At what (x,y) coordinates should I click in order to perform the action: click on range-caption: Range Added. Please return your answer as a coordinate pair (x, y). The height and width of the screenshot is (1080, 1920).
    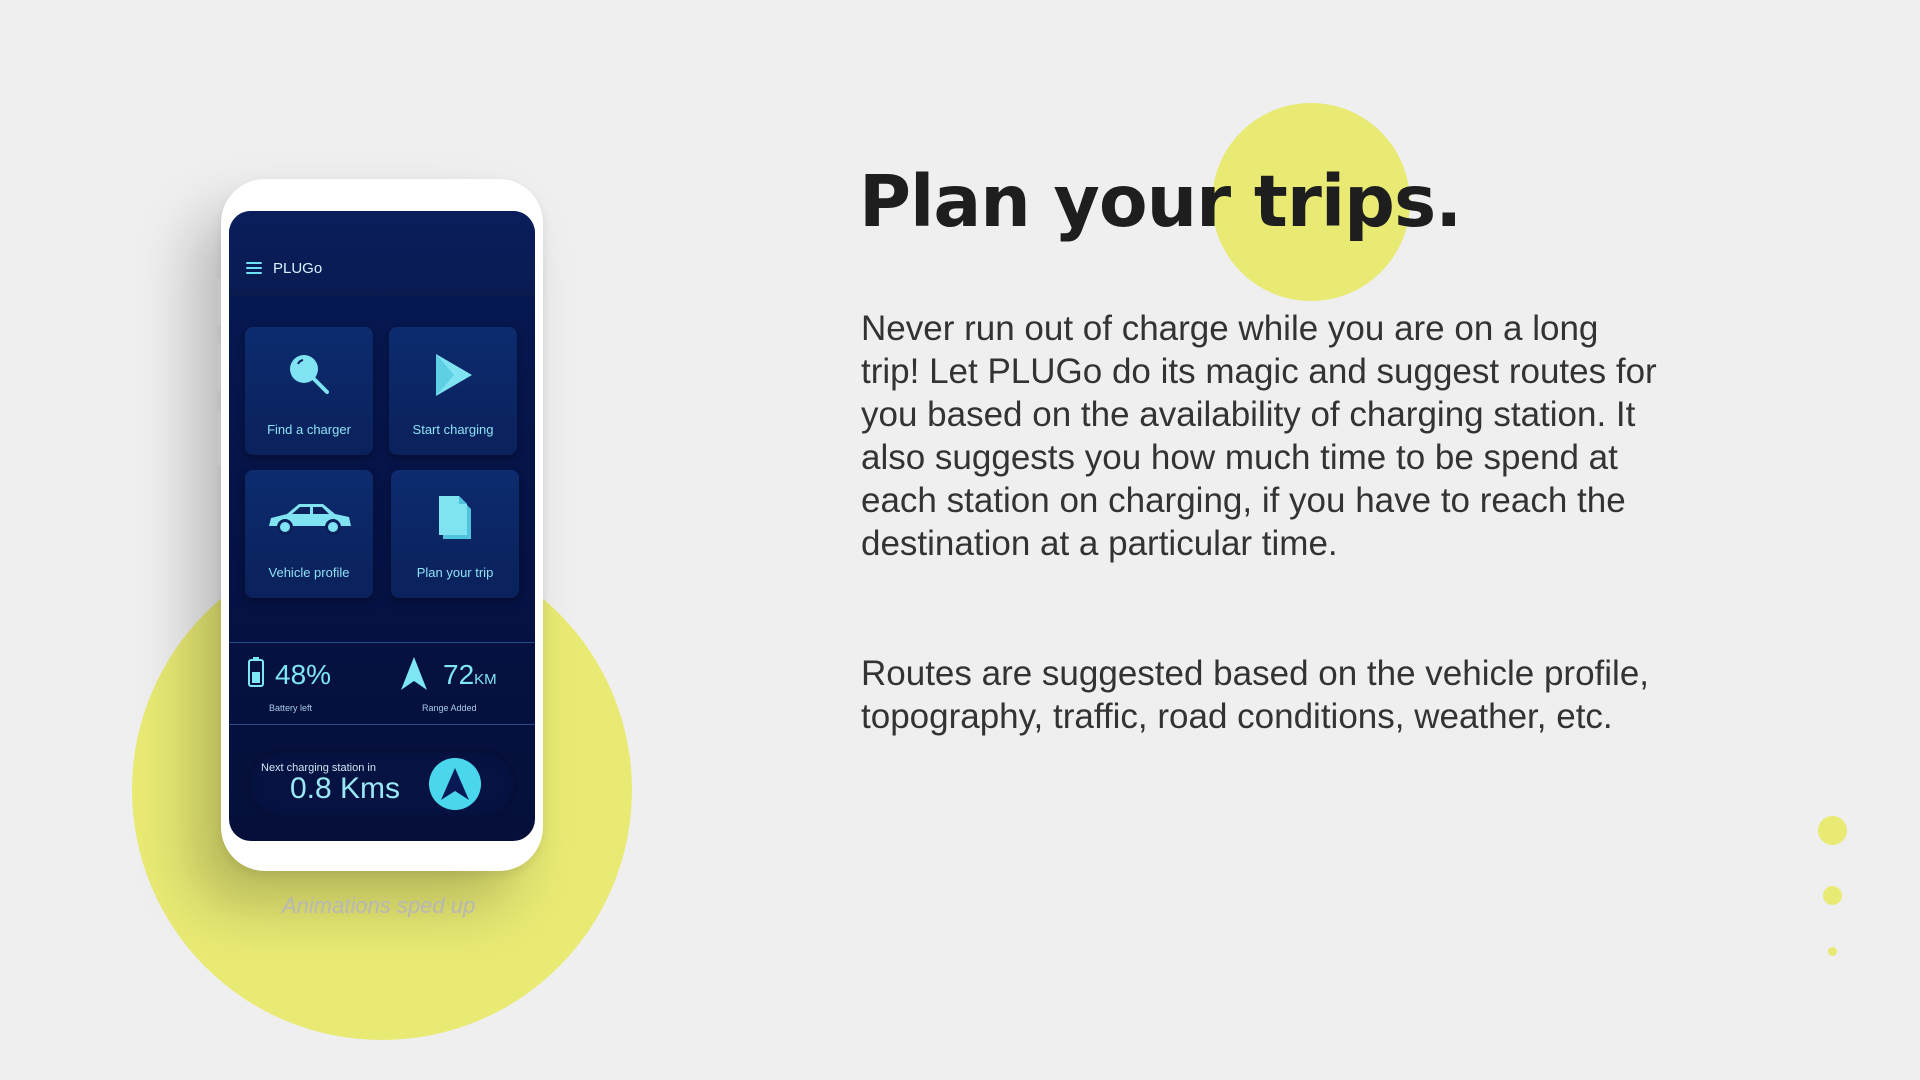
    Looking at the image, I should click on (449, 708).